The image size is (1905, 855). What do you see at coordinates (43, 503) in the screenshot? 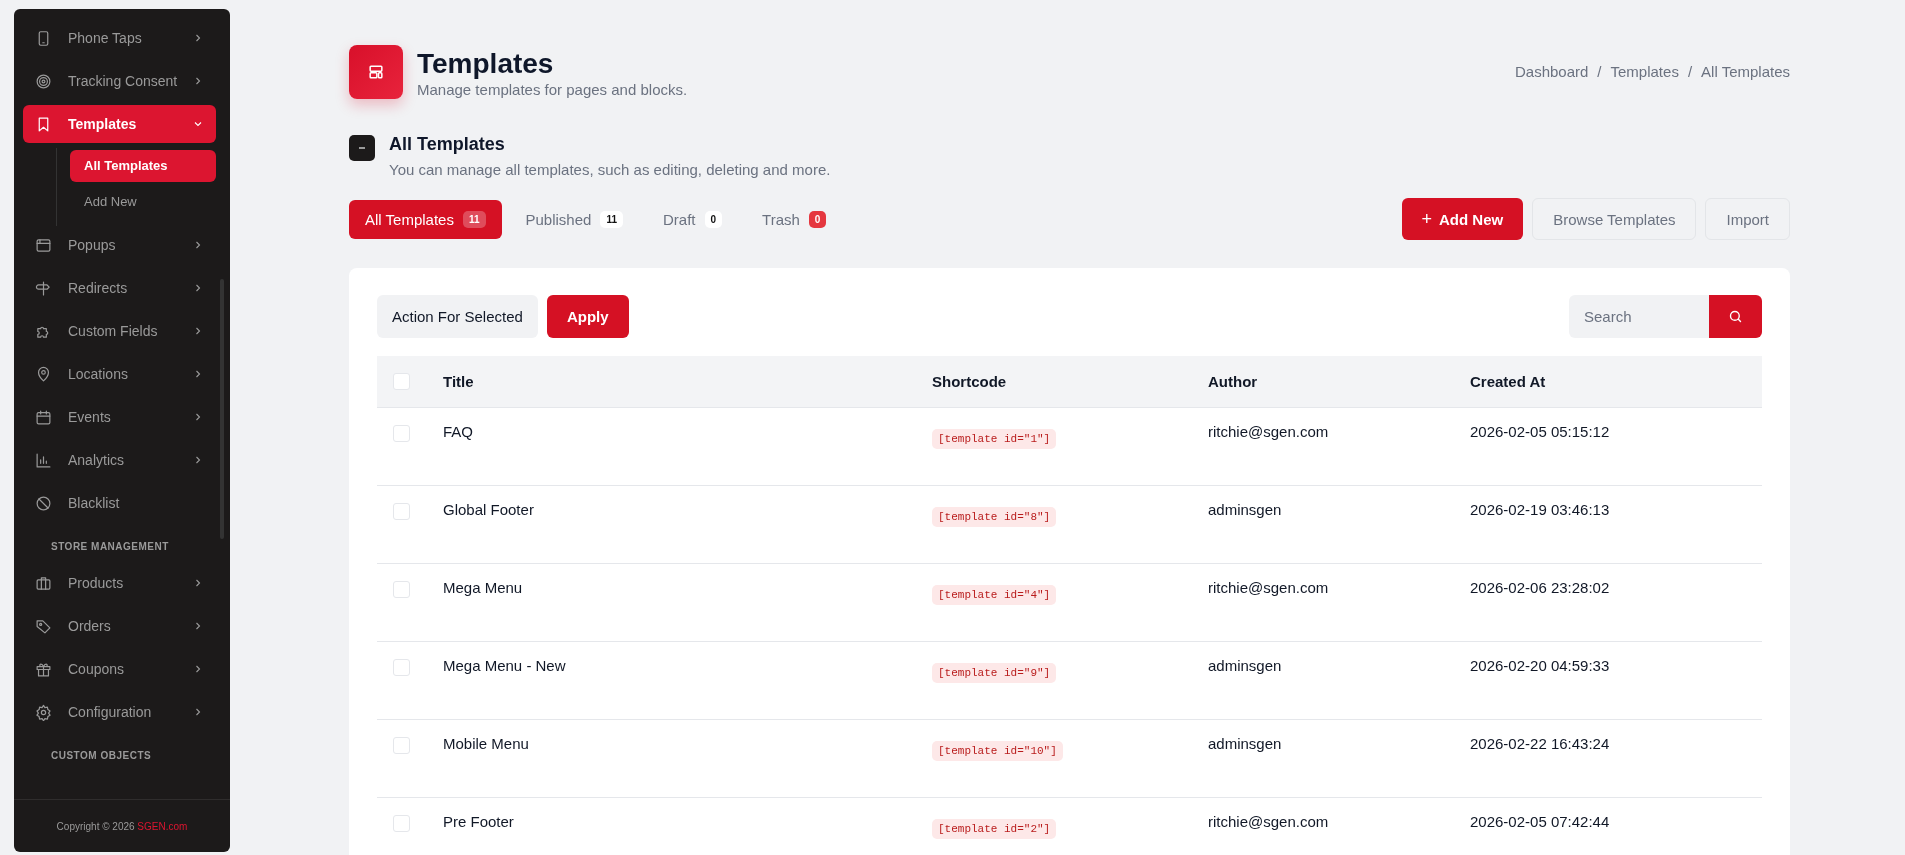
I see `ban-icon` at bounding box center [43, 503].